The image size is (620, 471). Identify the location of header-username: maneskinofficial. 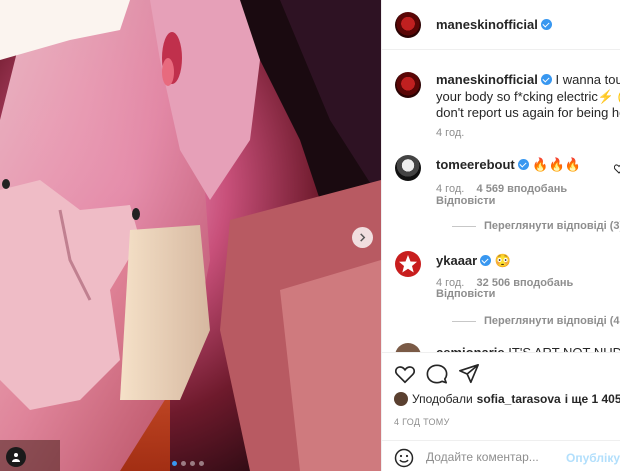
(487, 24).